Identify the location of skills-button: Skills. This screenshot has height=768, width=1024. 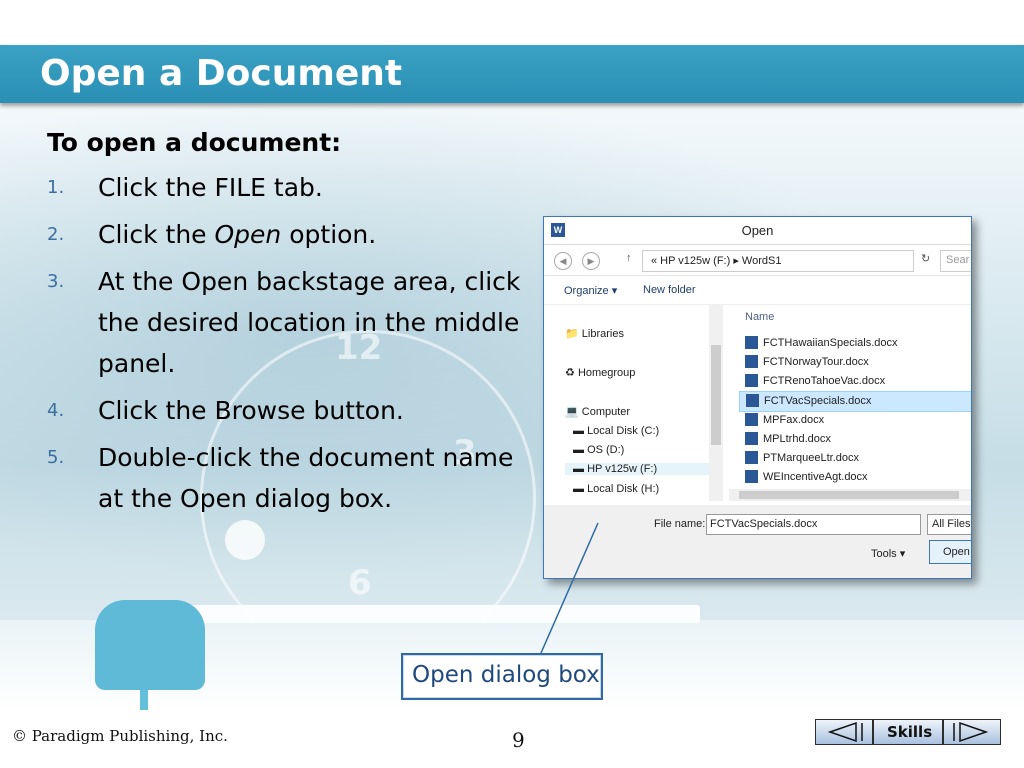
(908, 732).